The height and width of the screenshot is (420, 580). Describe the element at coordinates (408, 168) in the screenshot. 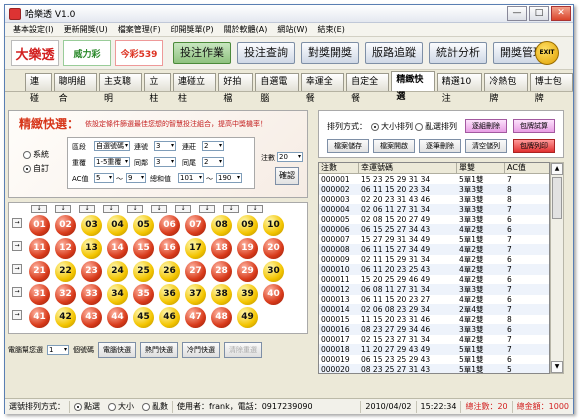

I see `header-numbers: 幸運號碼` at that location.